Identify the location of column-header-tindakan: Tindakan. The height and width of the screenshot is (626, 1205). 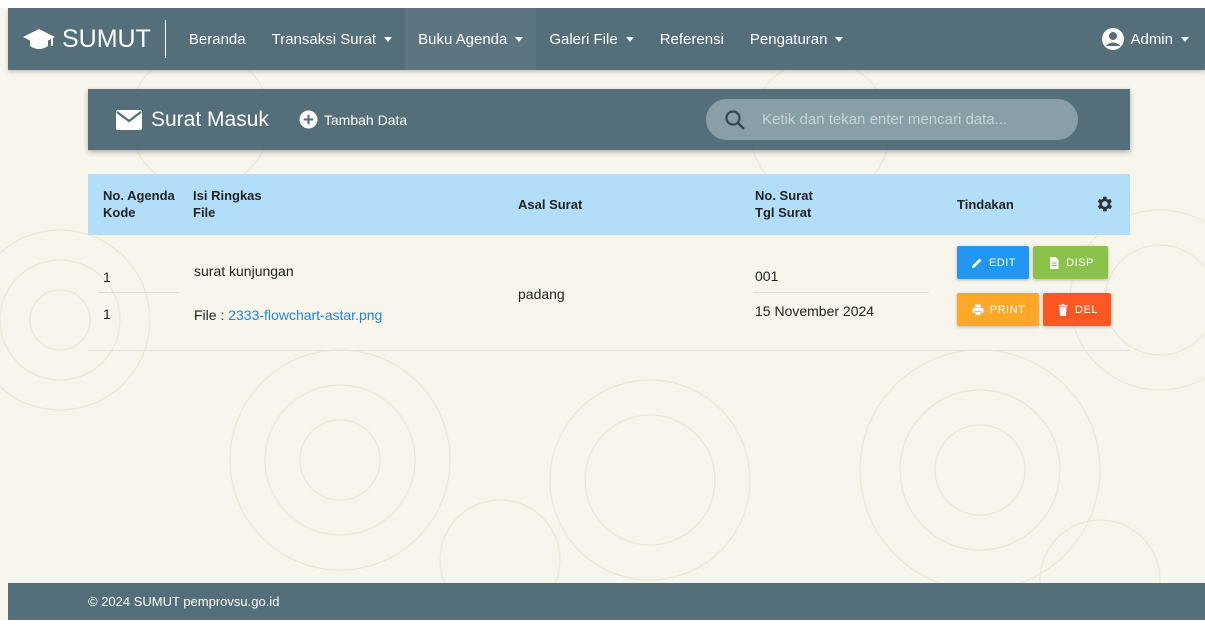
(985, 204).